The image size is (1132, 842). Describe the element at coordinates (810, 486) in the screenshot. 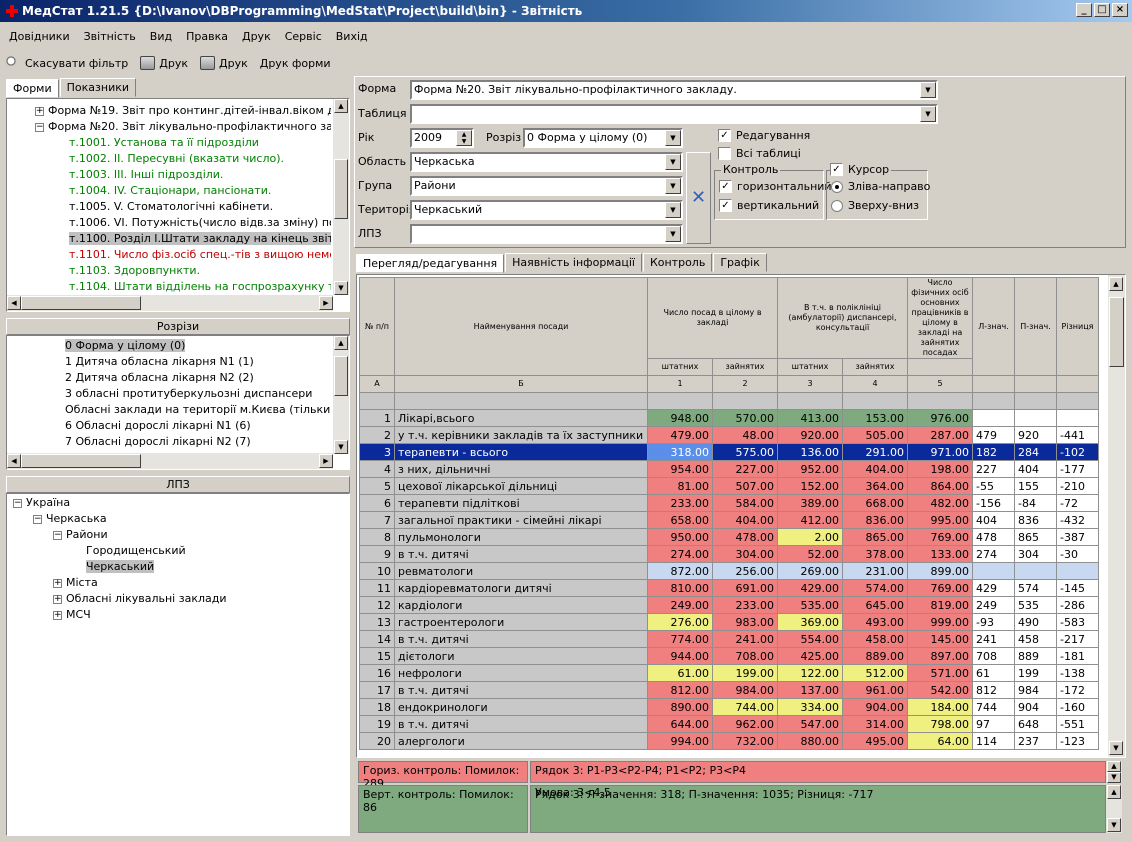

I see `value-cell: 152.00` at that location.